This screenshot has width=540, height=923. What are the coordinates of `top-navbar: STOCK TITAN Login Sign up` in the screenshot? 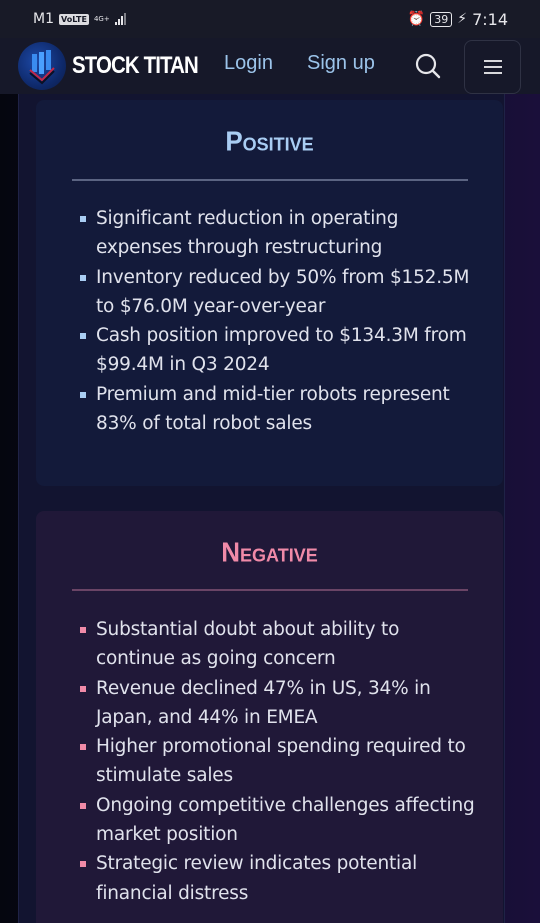 It's located at (270, 66).